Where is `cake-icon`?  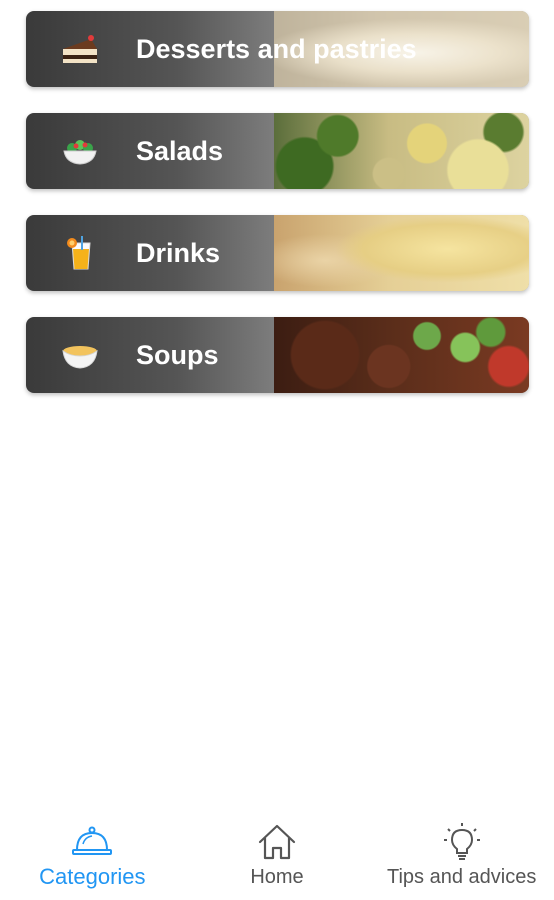
cake-icon is located at coordinates (80, 49).